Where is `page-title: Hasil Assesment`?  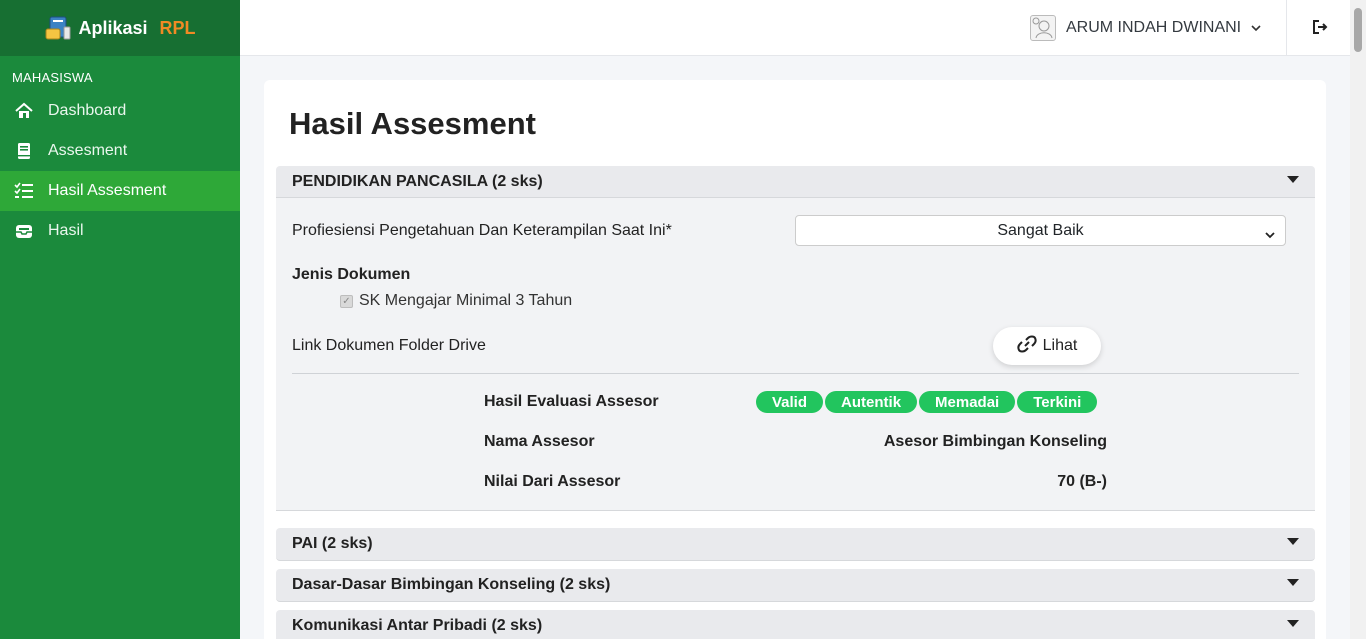
page-title: Hasil Assesment is located at coordinates (412, 123).